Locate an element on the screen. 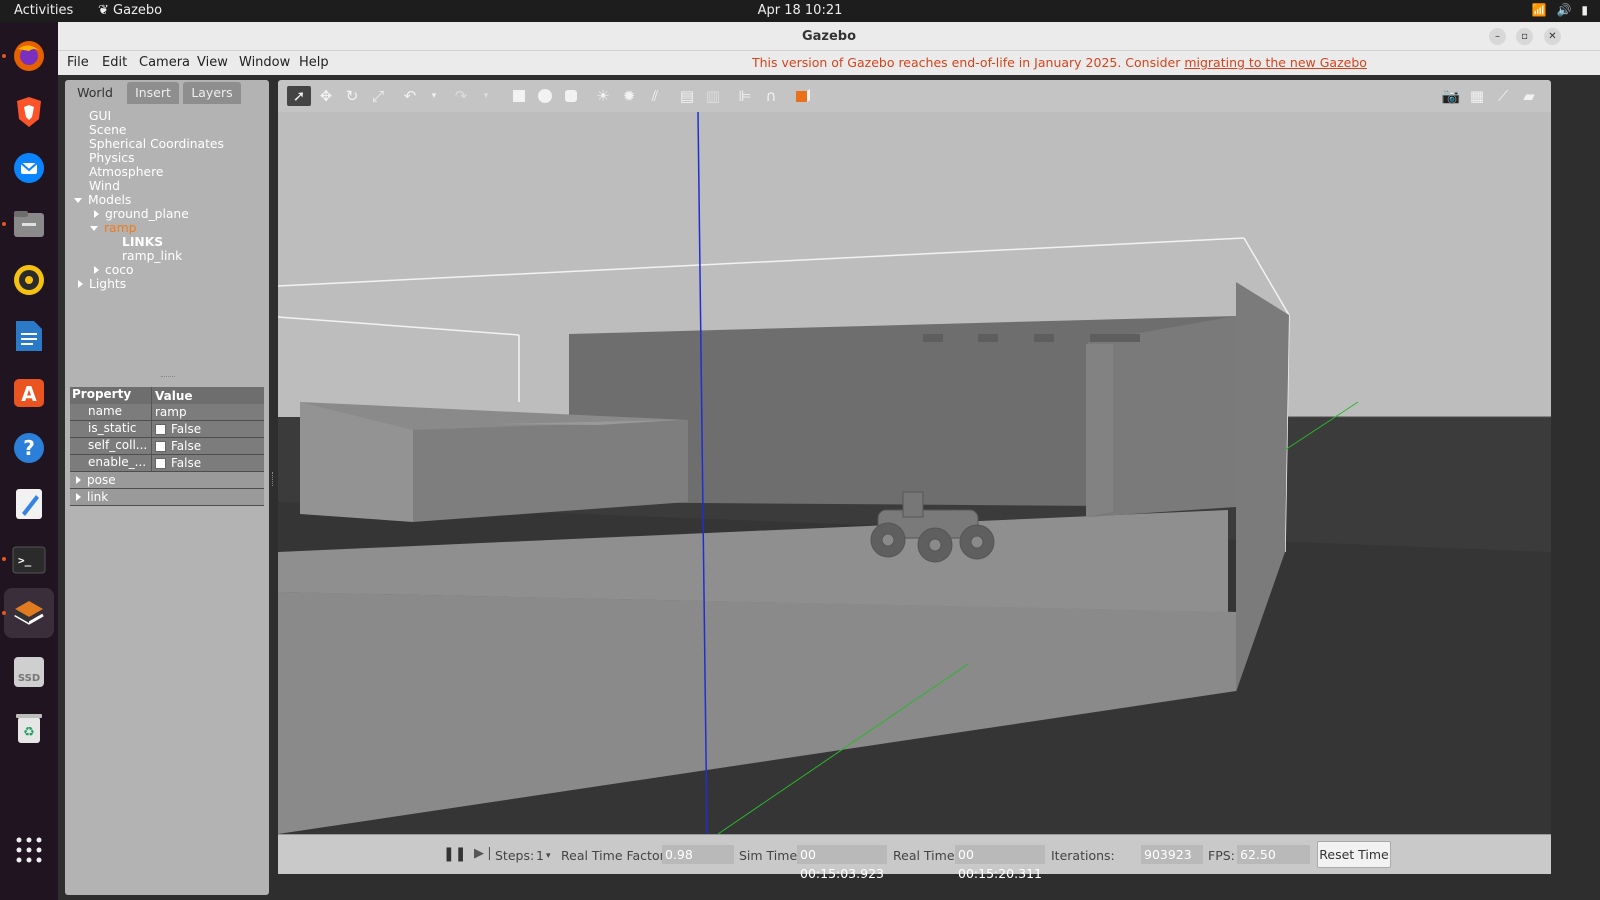 The height and width of the screenshot is (900, 1600). steps-dropdown-icon: ▾ is located at coordinates (548, 856).